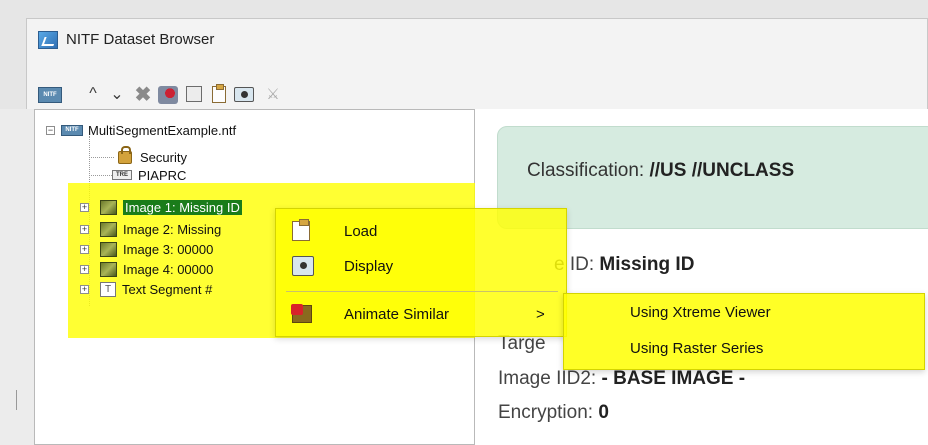 This screenshot has height=445, width=928. I want to click on submenu-arrow-icon: >, so click(540, 314).